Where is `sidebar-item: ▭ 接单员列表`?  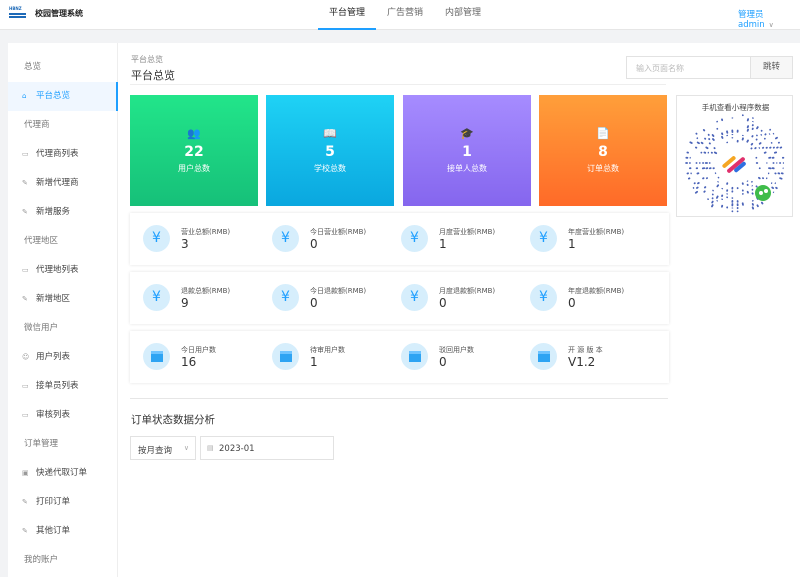
sidebar-item: ▭ 接单员列表 is located at coordinates (63, 386).